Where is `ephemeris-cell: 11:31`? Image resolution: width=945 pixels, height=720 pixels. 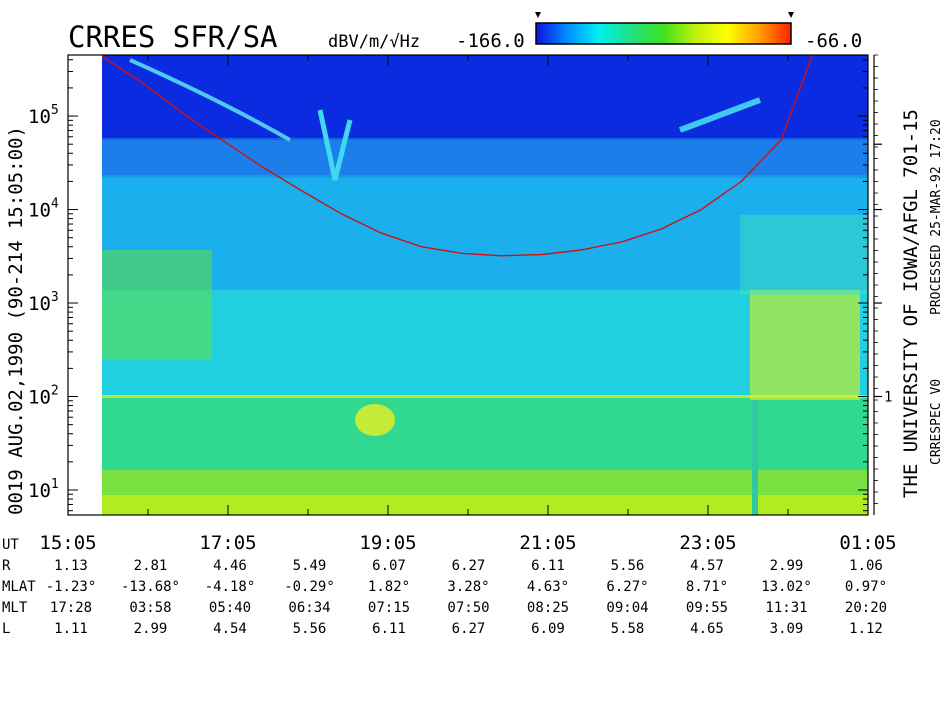
ephemeris-cell: 11:31 is located at coordinates (786, 608).